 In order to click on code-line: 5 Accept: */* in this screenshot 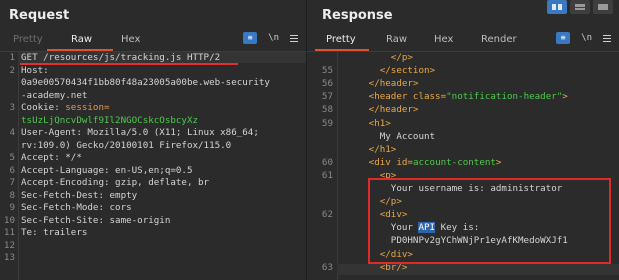, I will do `click(153, 157)`.